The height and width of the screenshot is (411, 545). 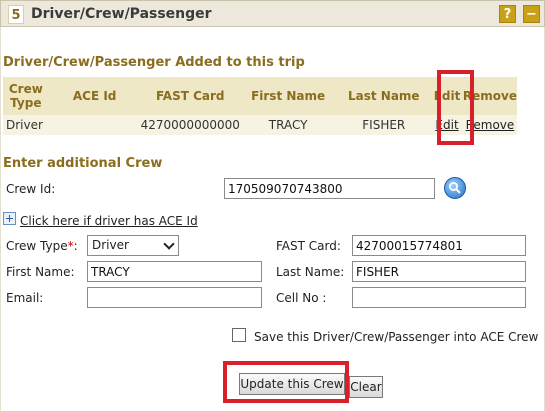 I want to click on panel-header: 5 Driver/Crew/Passenger ? −, so click(x=272, y=13).